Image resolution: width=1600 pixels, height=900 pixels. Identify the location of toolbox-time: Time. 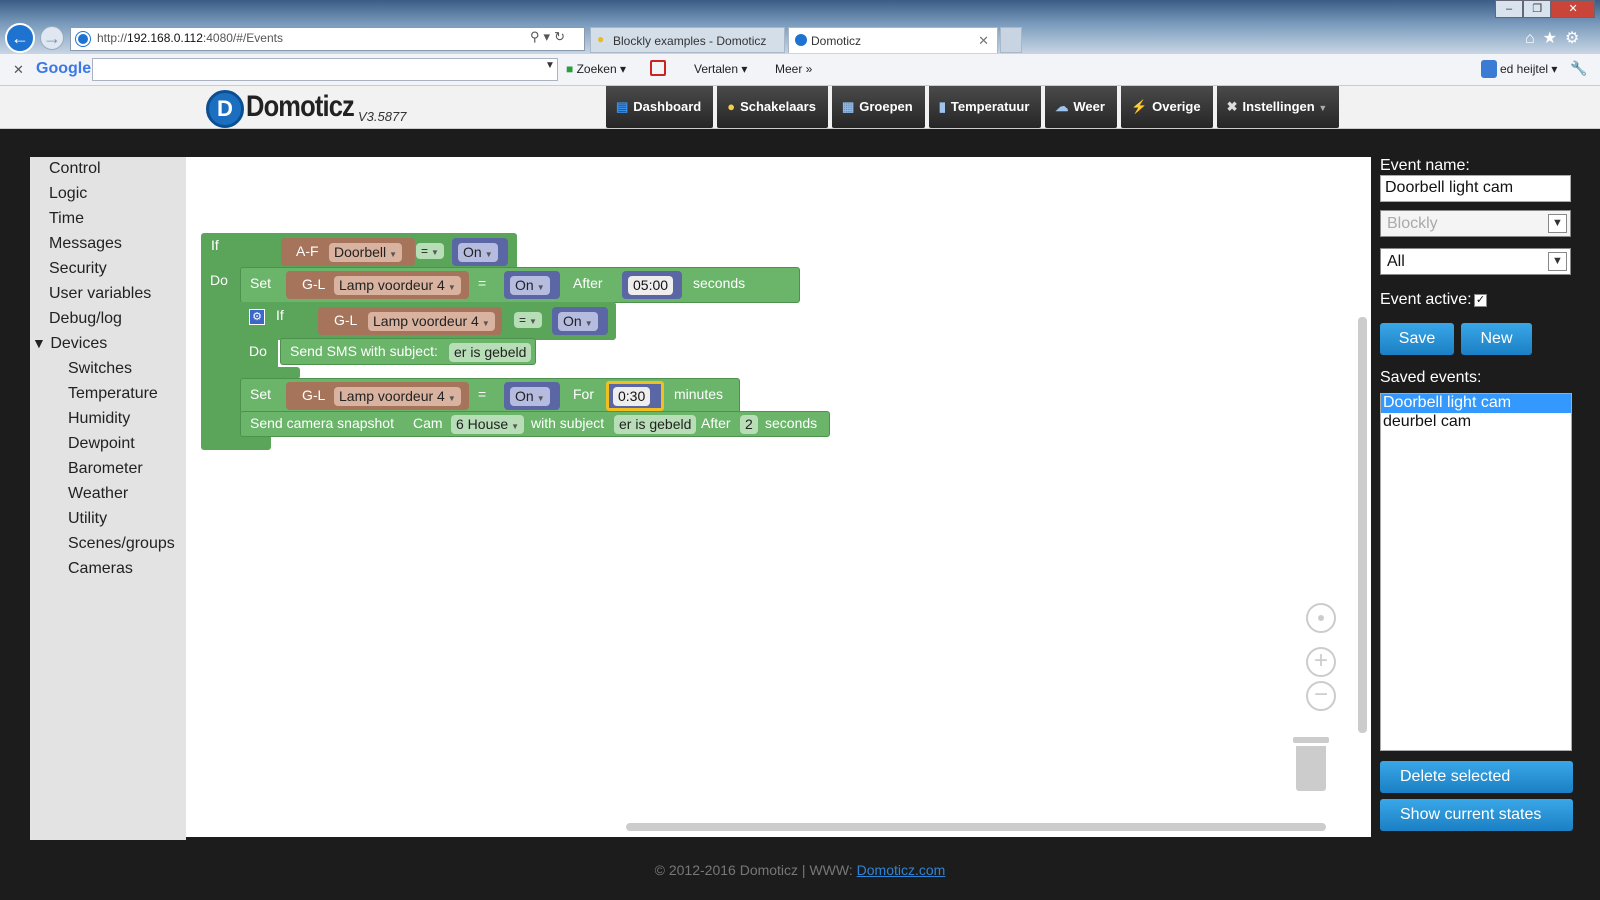
(66, 219).